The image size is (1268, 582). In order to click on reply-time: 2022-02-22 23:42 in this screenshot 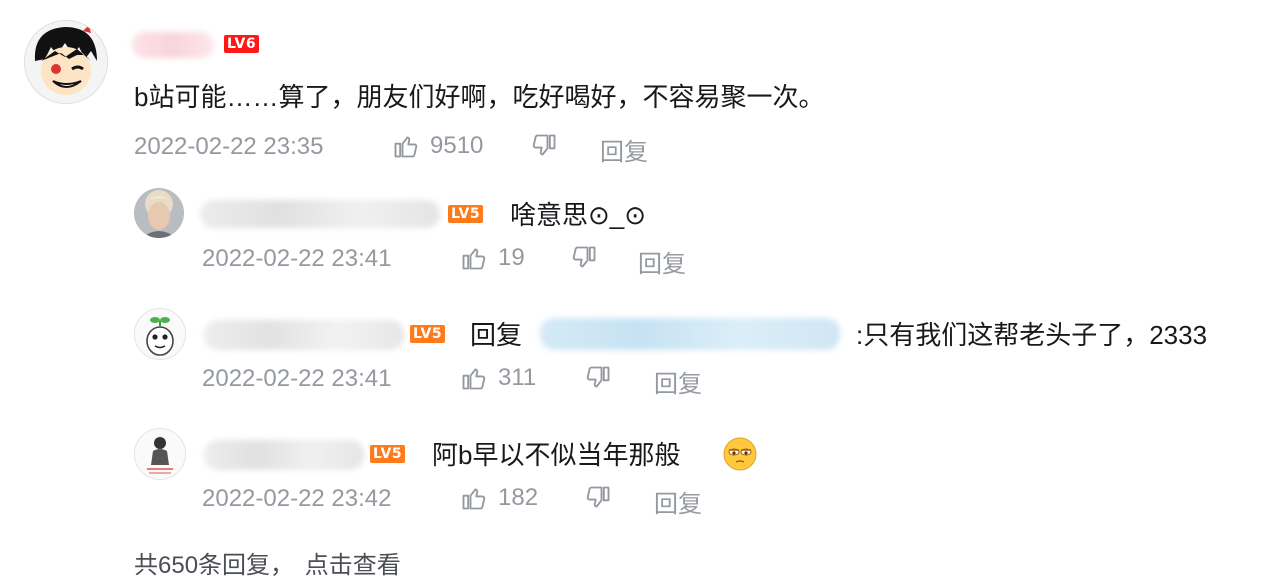, I will do `click(297, 498)`.